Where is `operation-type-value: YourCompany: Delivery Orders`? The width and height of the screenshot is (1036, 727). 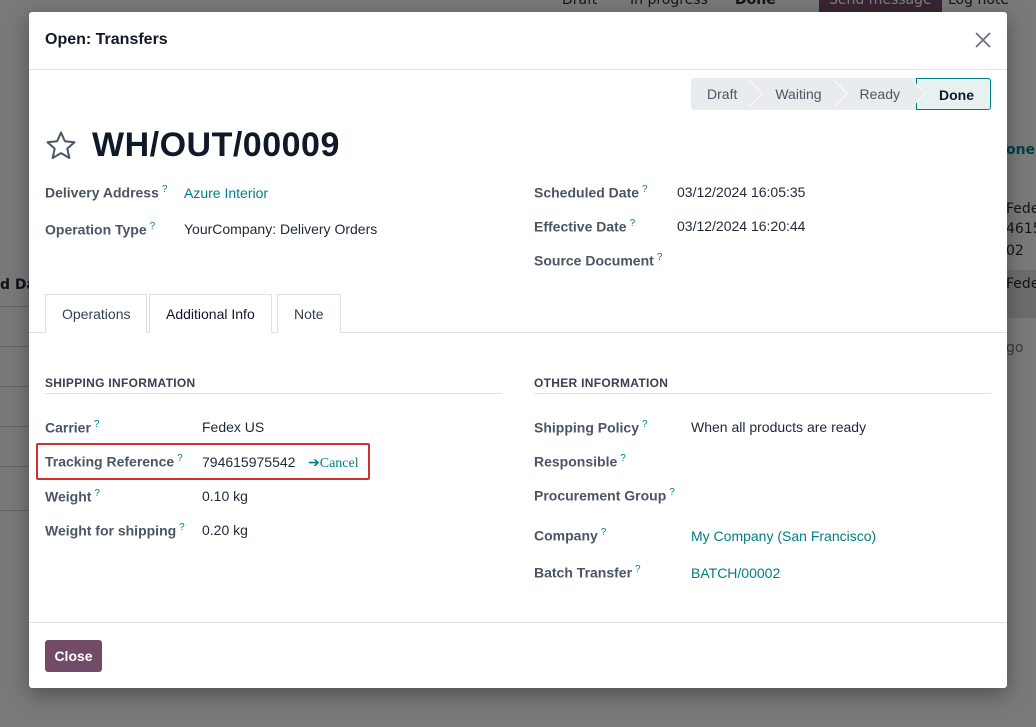 operation-type-value: YourCompany: Delivery Orders is located at coordinates (281, 229).